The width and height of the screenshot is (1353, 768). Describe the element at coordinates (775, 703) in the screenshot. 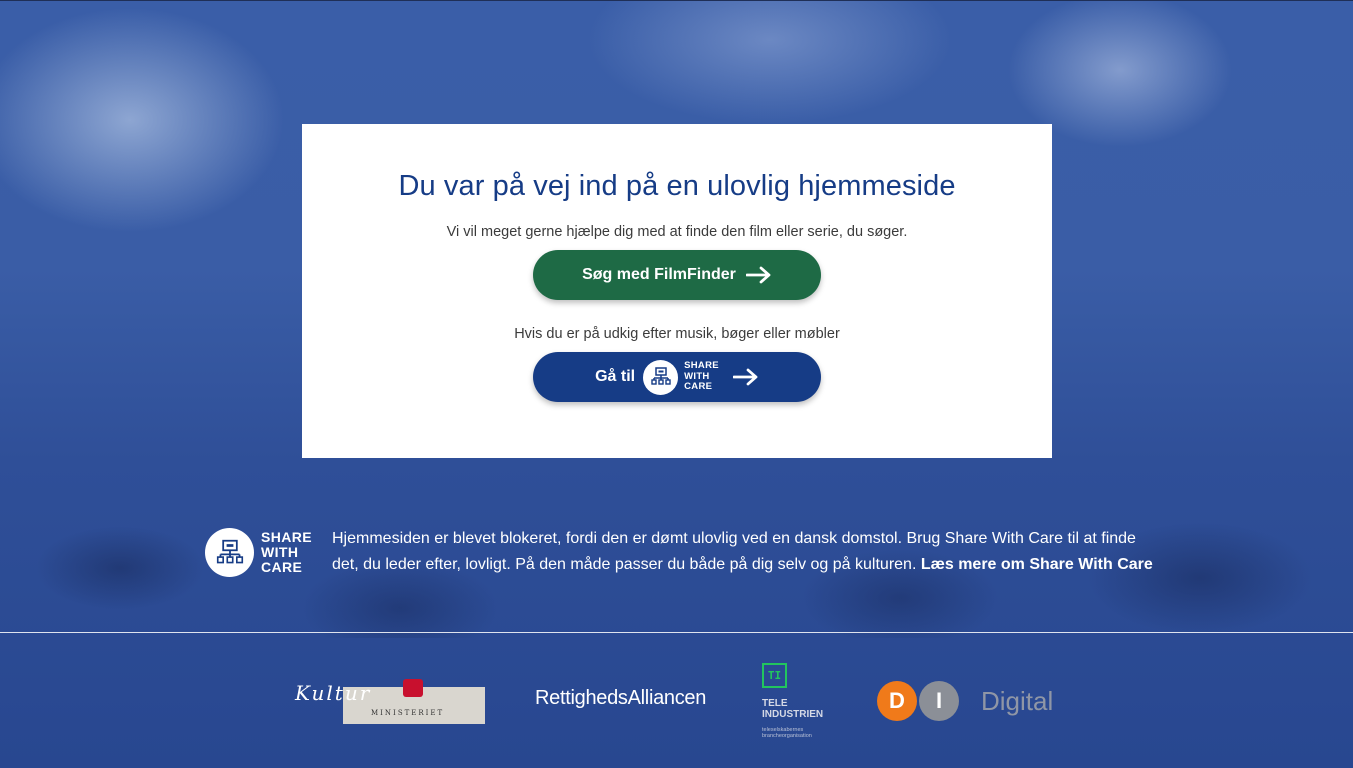

I see `tele-name-line: TELE` at that location.